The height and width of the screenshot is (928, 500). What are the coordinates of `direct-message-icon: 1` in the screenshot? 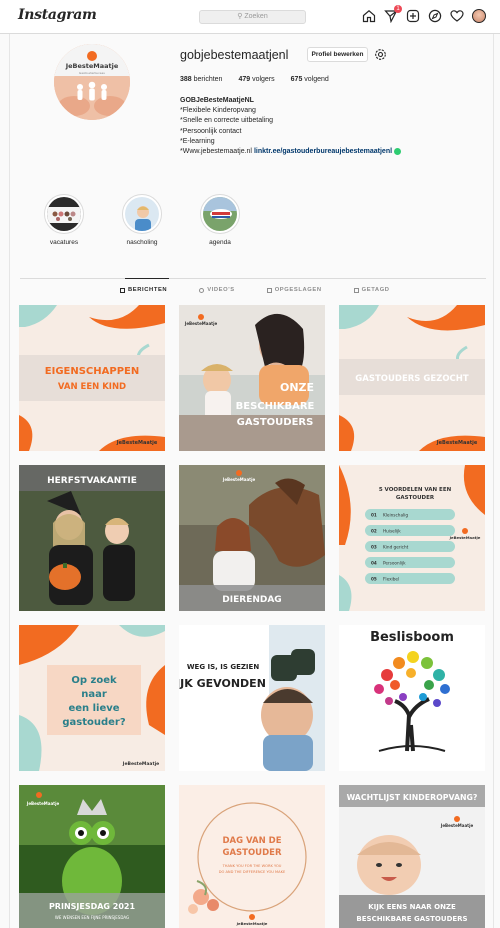 It's located at (393, 14).